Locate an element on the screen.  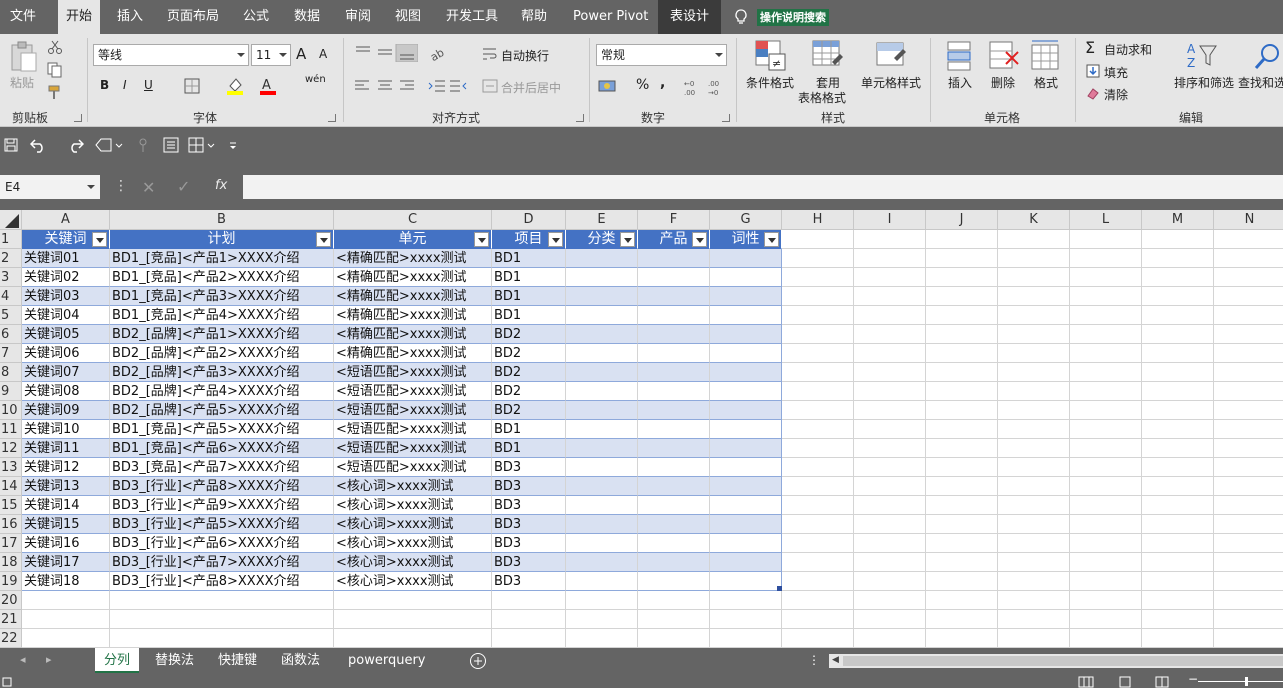
decimal-icons: ←0.00.00→0 is located at coordinates (706, 87).